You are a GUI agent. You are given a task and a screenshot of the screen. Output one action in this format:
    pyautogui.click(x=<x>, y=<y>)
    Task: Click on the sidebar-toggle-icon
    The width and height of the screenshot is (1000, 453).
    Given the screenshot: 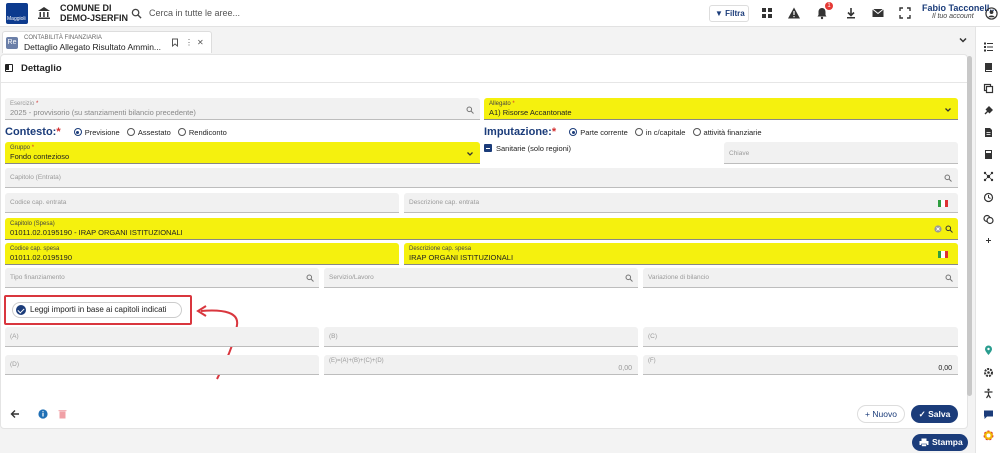 What is the action you would take?
    pyautogui.click(x=9, y=68)
    